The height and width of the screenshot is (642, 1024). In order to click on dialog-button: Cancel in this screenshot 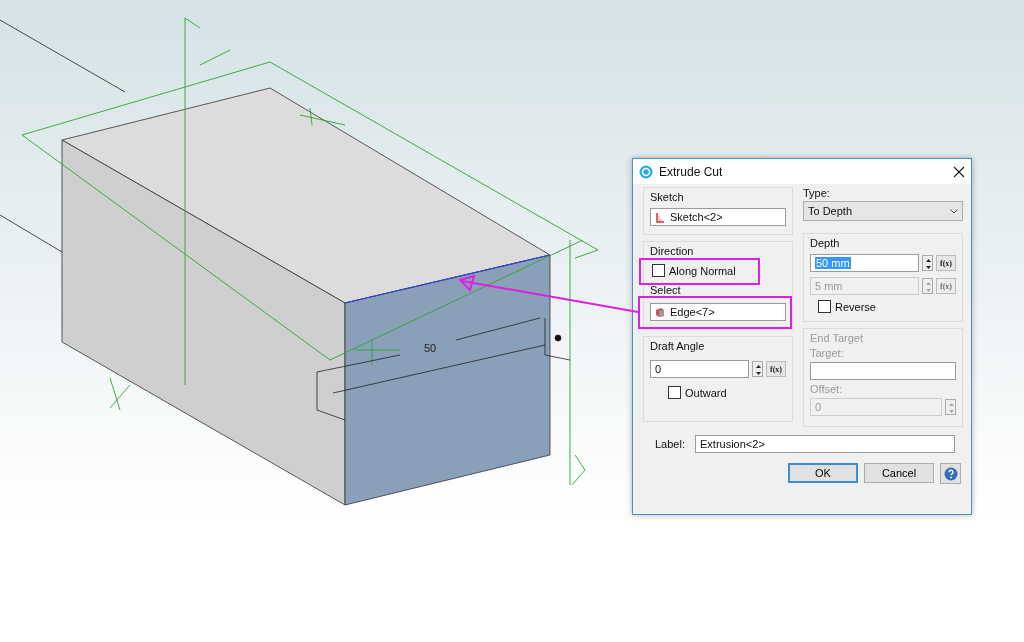, I will do `click(899, 473)`.